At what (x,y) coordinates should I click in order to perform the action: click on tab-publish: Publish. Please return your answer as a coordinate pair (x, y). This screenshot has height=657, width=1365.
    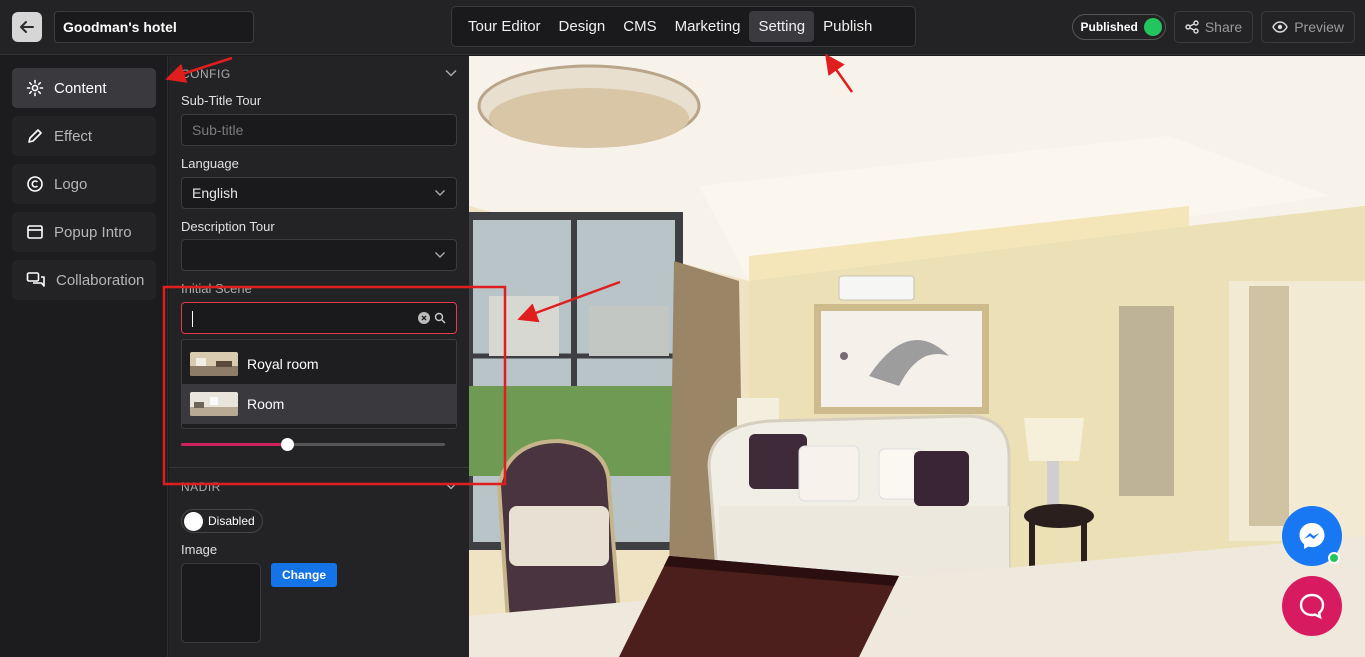
    Looking at the image, I should click on (847, 26).